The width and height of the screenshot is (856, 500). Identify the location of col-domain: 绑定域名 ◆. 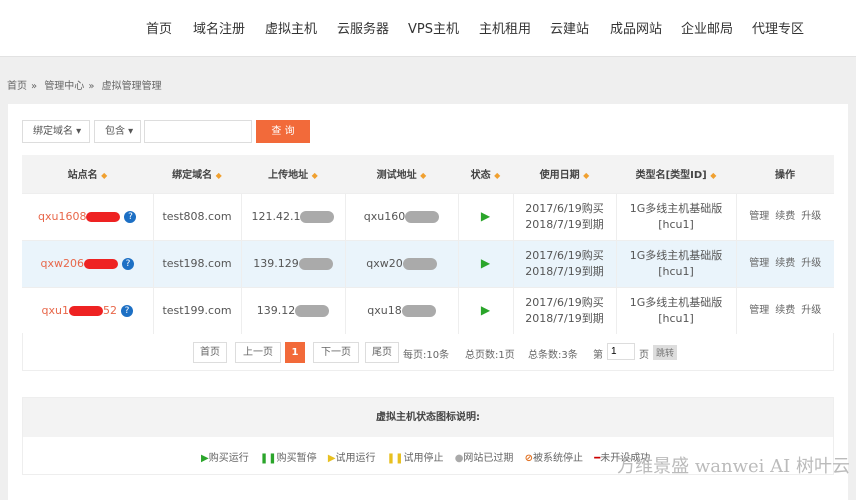
(197, 174).